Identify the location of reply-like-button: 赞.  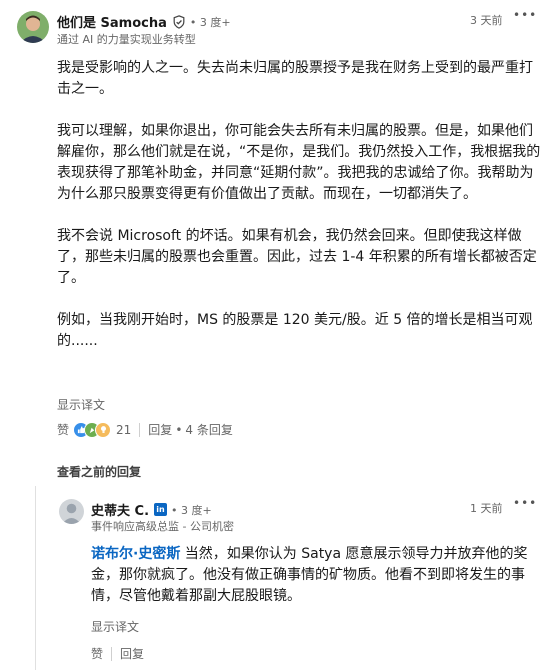
(97, 653).